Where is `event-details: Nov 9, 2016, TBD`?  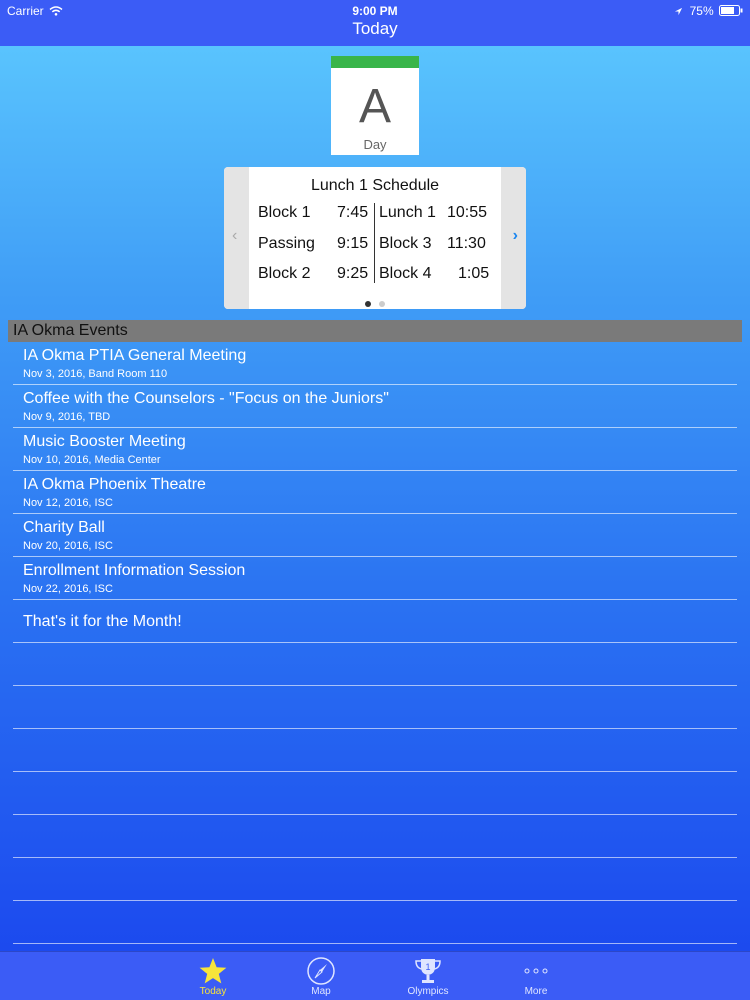
event-details: Nov 9, 2016, TBD is located at coordinates (67, 417).